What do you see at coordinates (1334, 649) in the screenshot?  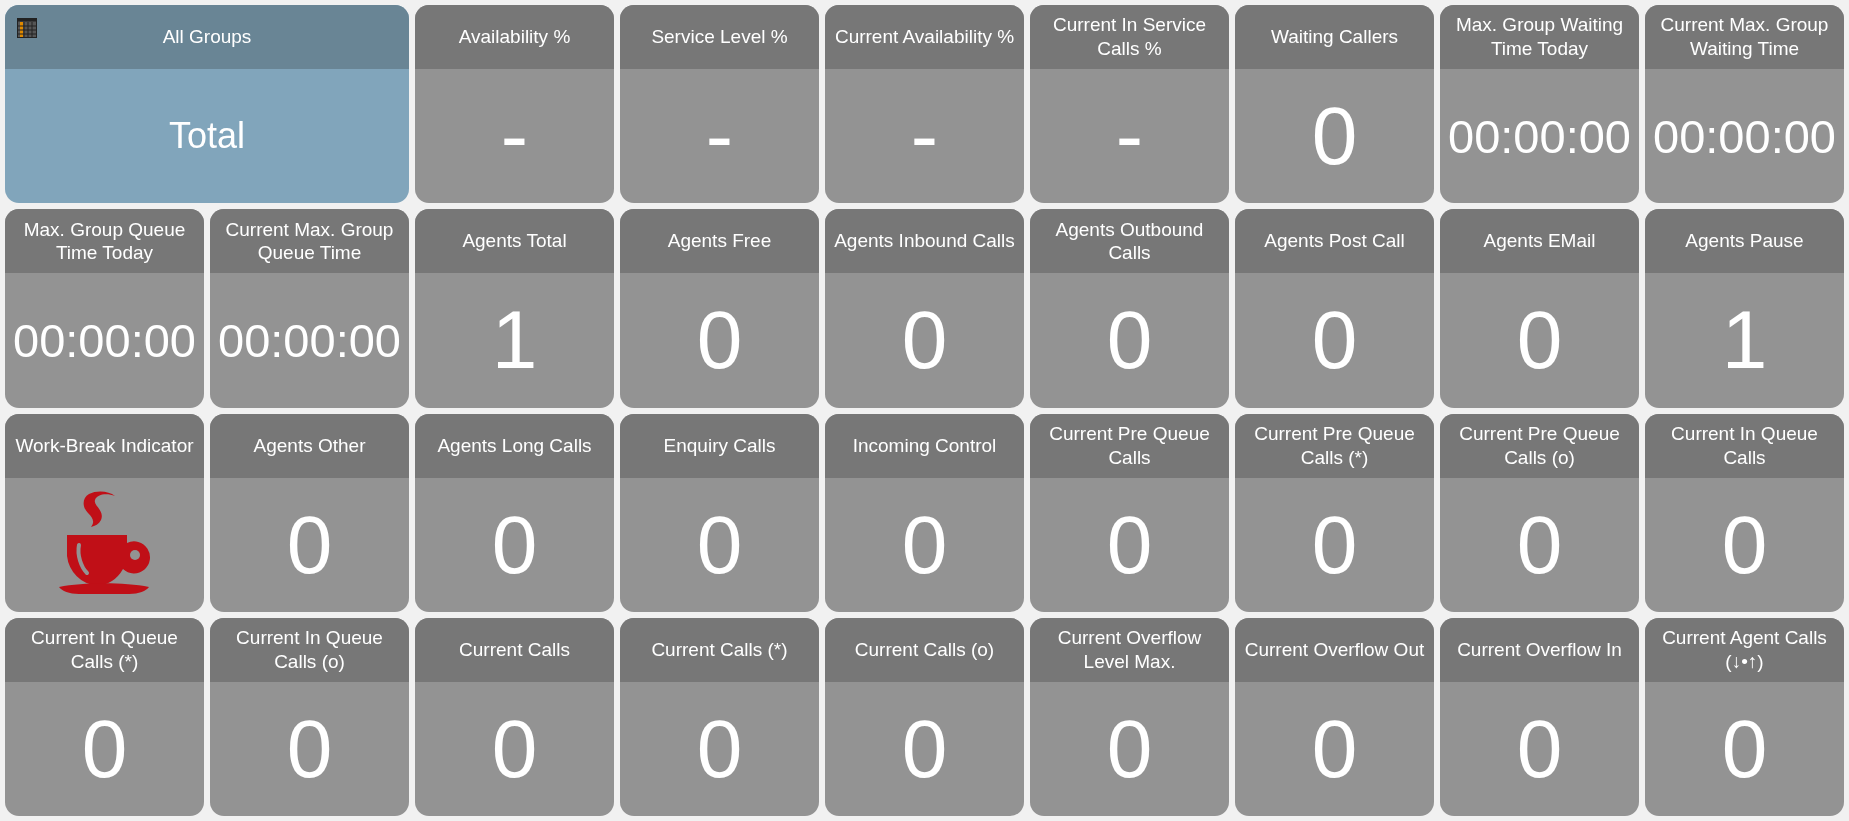 I see `tile-title: Current Overflow Out` at bounding box center [1334, 649].